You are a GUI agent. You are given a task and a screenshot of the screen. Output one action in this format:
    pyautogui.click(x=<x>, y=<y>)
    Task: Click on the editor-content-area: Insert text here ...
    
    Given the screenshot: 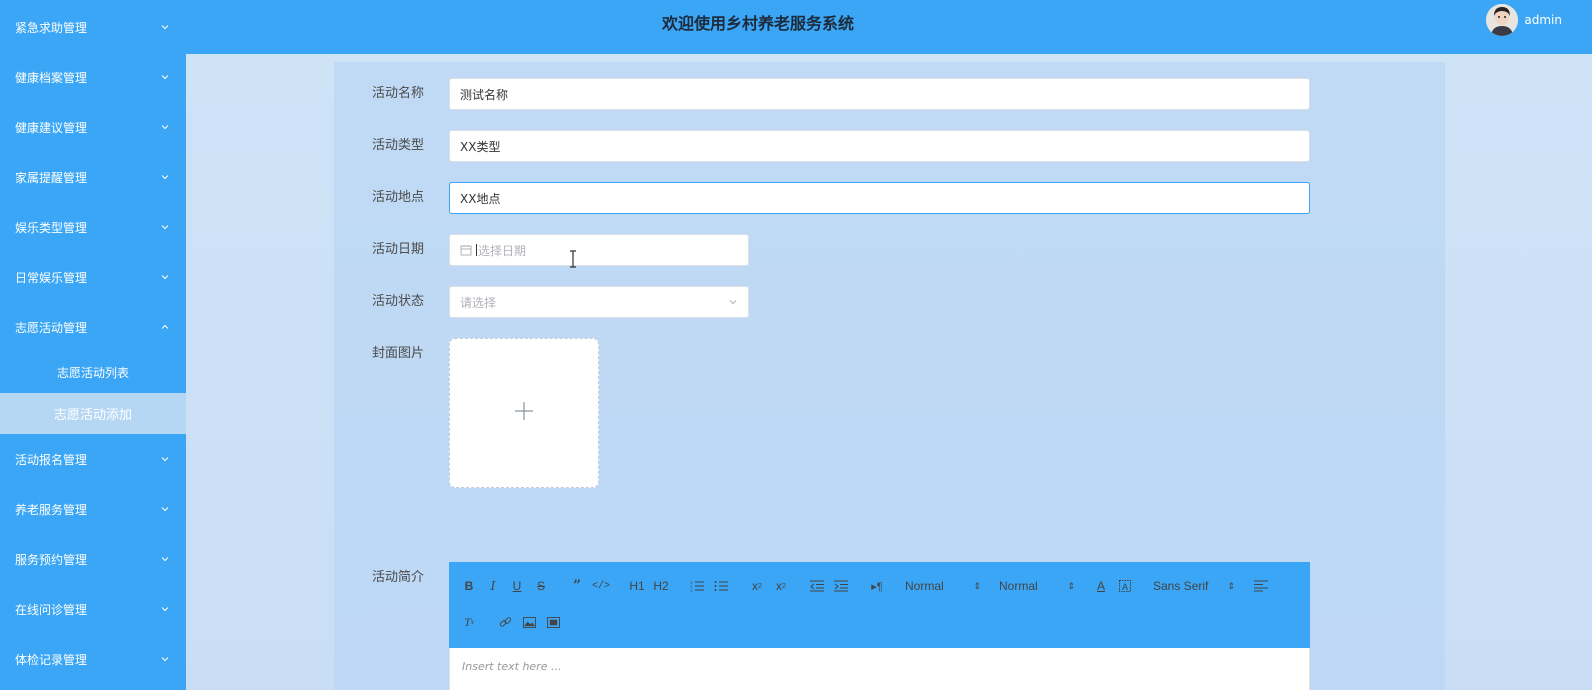 What is the action you would take?
    pyautogui.click(x=879, y=669)
    